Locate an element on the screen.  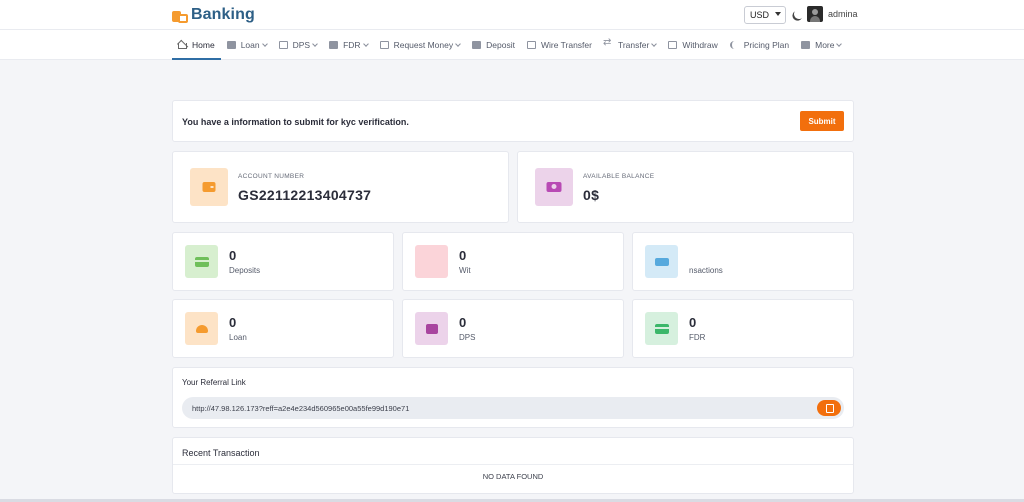
home-icon is located at coordinates (182, 46).